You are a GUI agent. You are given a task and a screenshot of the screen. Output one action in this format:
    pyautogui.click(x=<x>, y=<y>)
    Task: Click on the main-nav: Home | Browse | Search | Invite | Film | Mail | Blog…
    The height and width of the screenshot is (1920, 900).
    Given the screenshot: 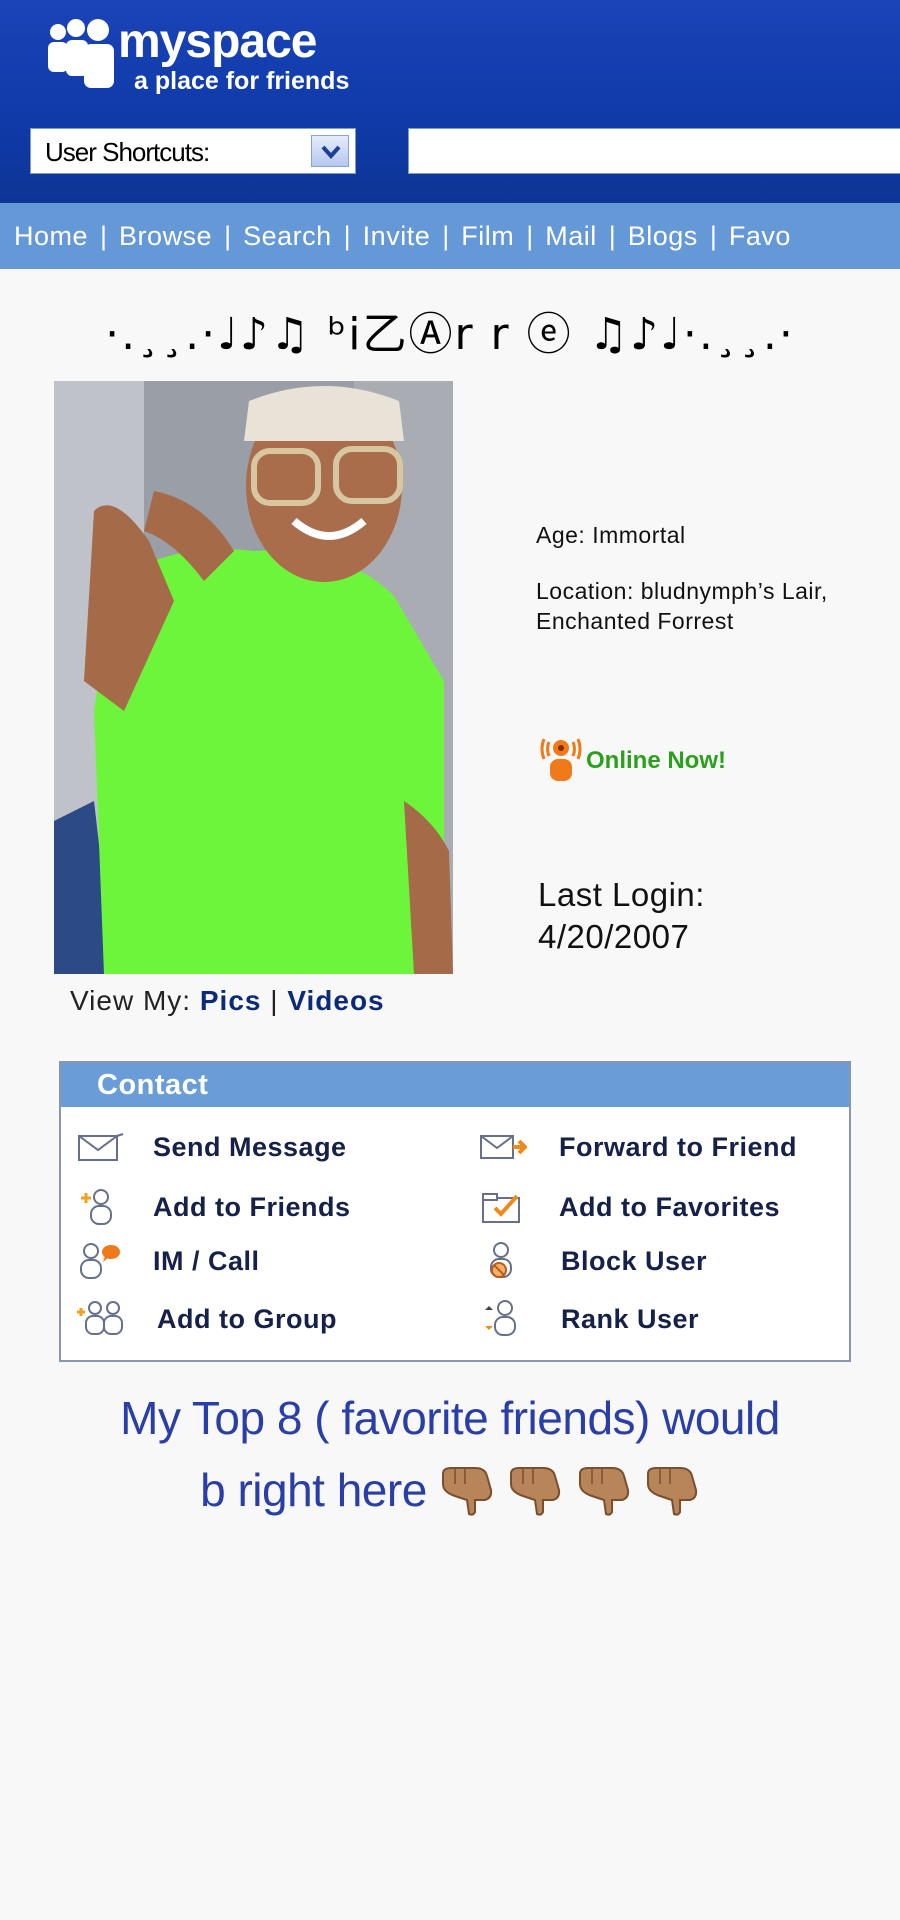 What is the action you would take?
    pyautogui.click(x=450, y=236)
    